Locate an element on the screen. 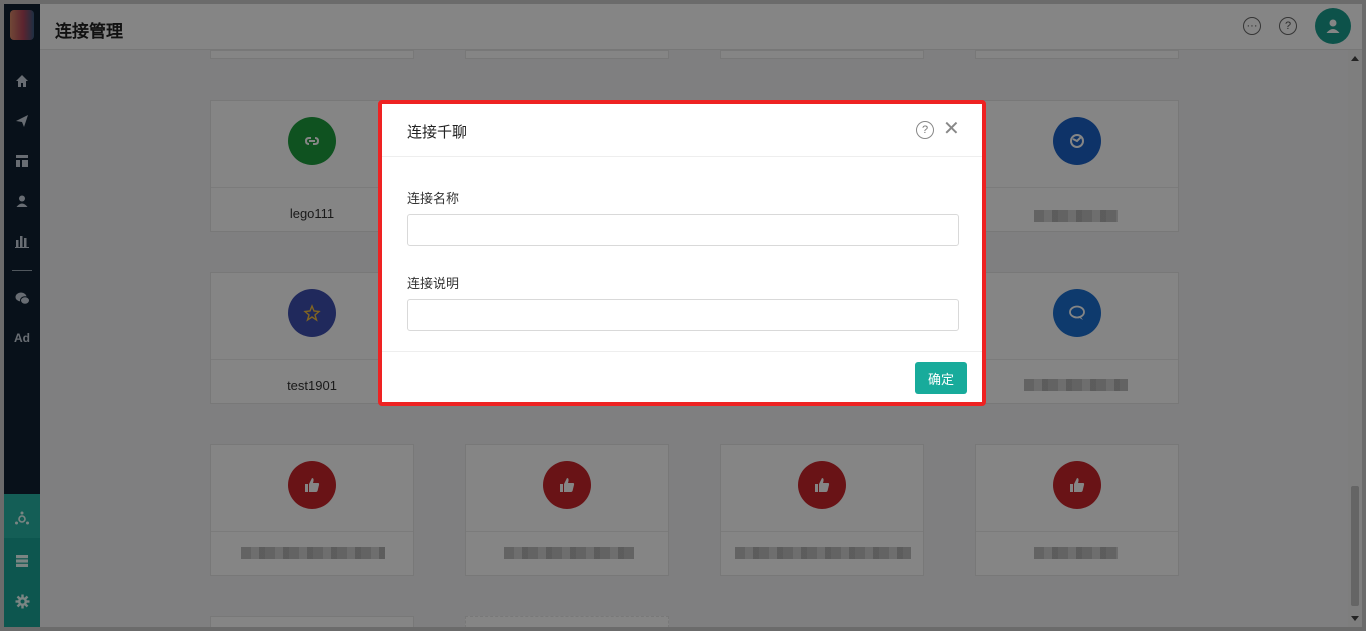 The image size is (1366, 631). connection-desc-label: 连接说明 is located at coordinates (433, 283).